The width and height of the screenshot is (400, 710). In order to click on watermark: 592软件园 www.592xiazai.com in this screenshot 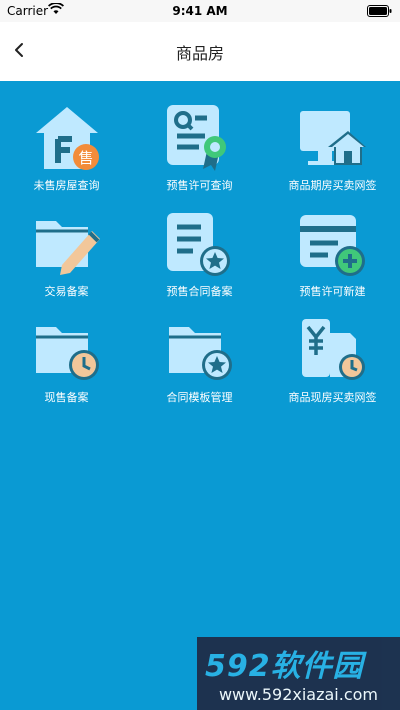, I will do `click(298, 673)`.